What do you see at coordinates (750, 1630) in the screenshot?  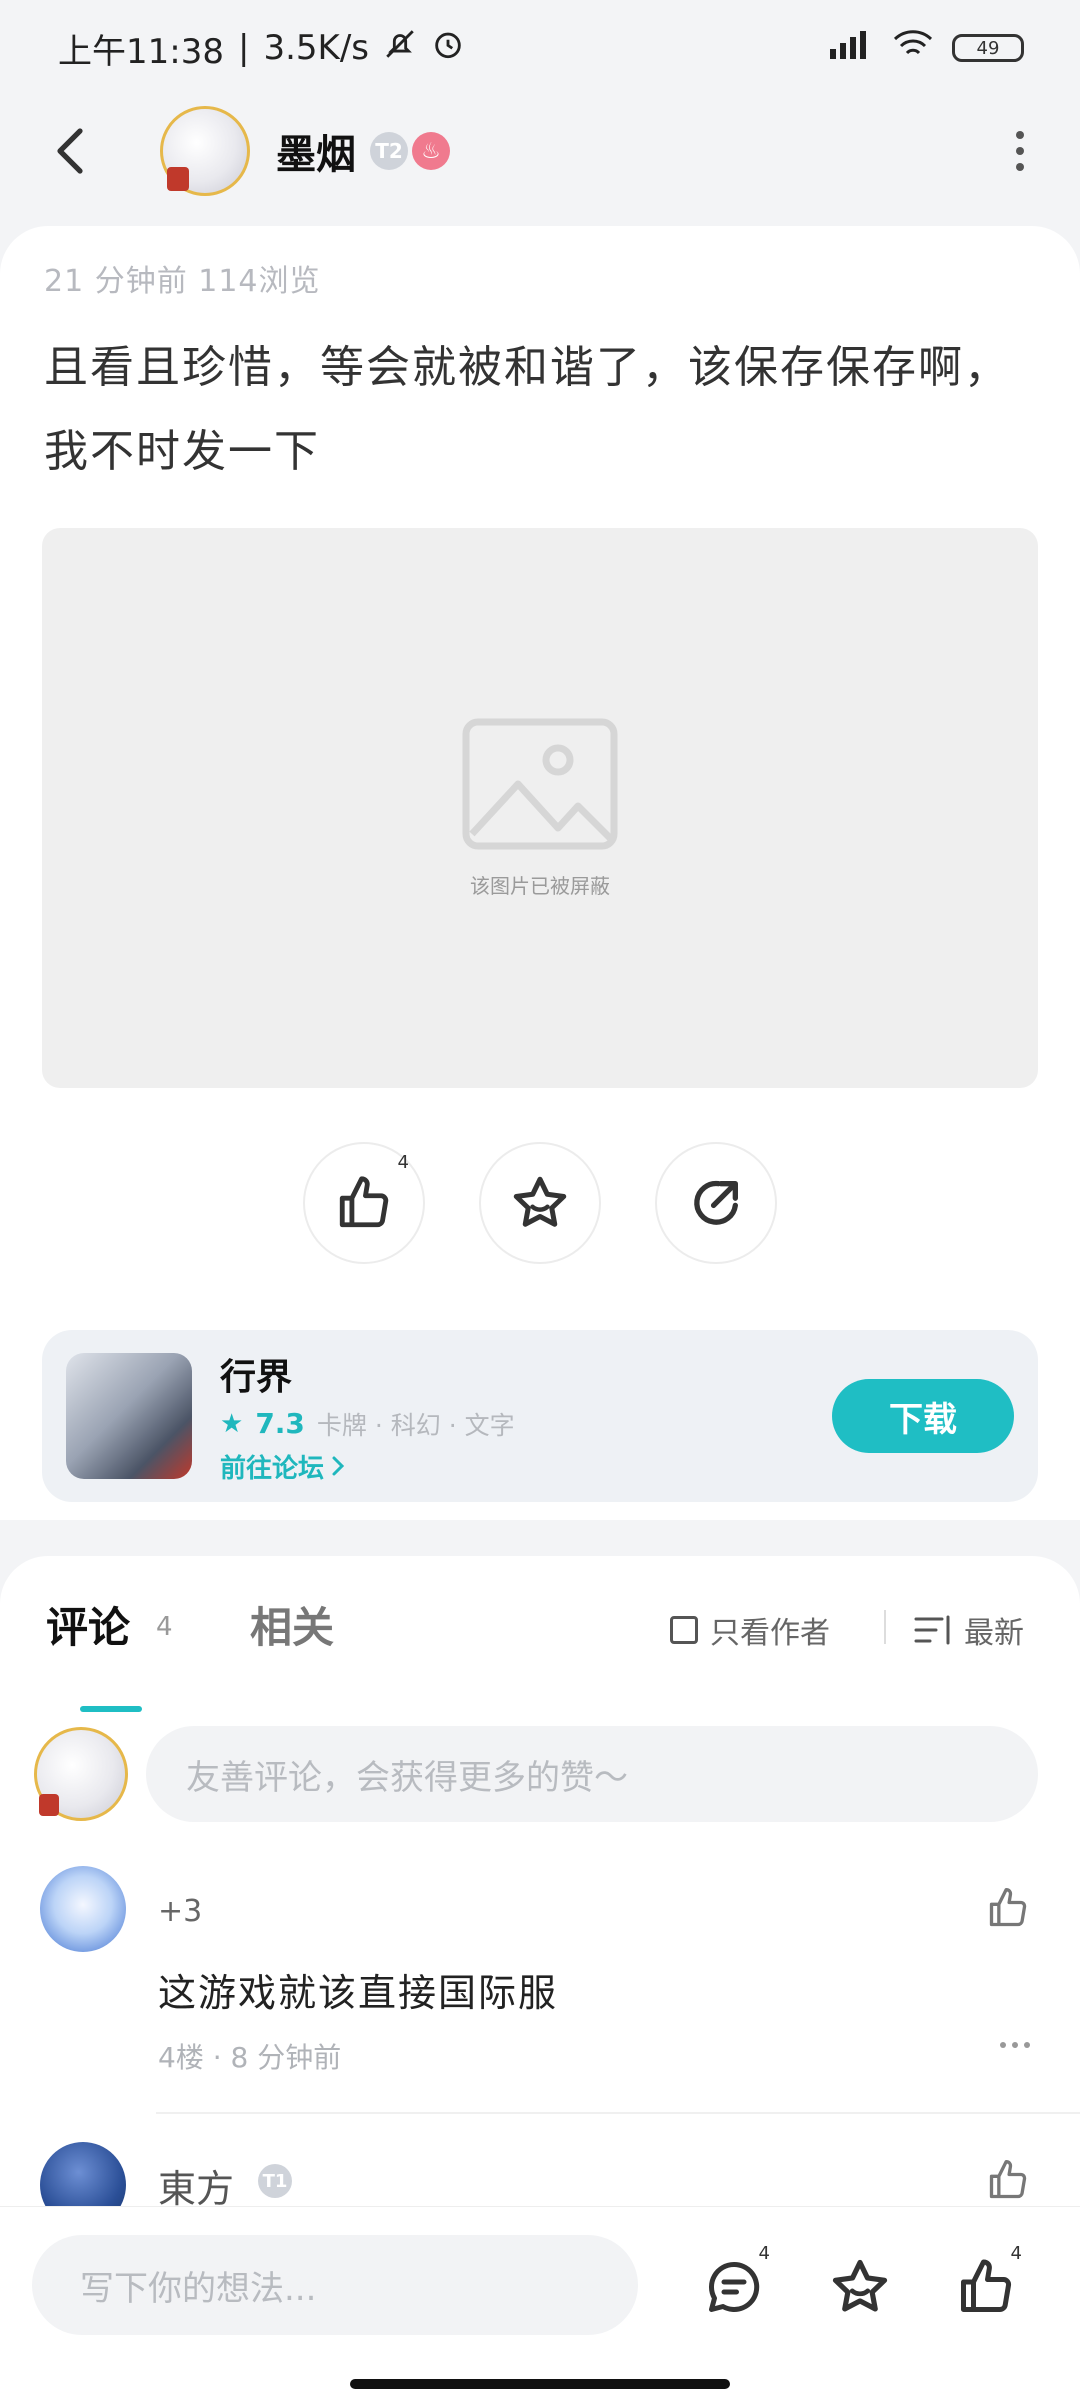 I see `author-only-toggle: 只看作者` at bounding box center [750, 1630].